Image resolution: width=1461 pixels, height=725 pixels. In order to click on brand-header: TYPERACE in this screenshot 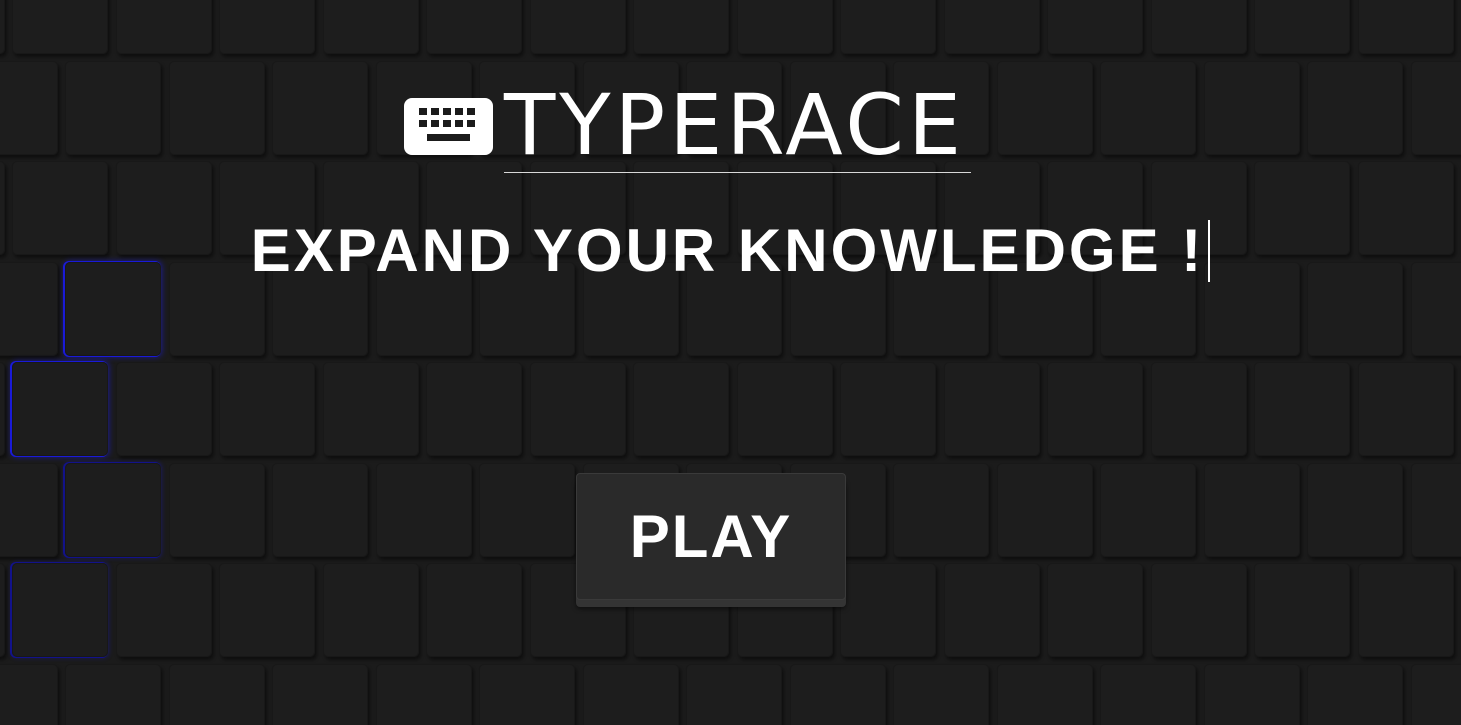, I will do `click(688, 125)`.